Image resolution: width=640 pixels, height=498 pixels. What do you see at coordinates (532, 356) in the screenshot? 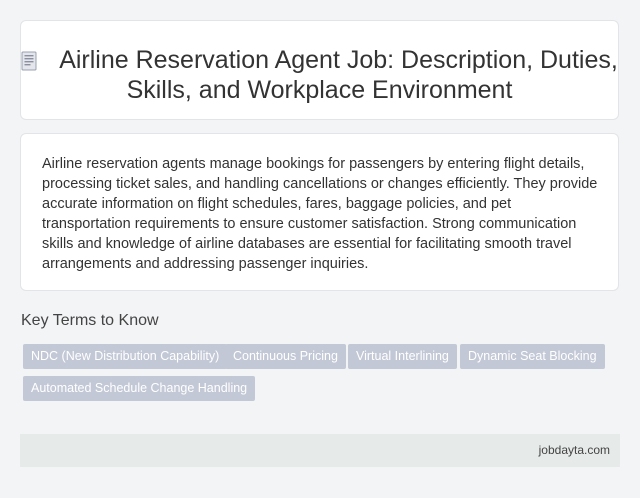
I see `tag-dynamic-seat-blocking: Dynamic Seat Blocking` at bounding box center [532, 356].